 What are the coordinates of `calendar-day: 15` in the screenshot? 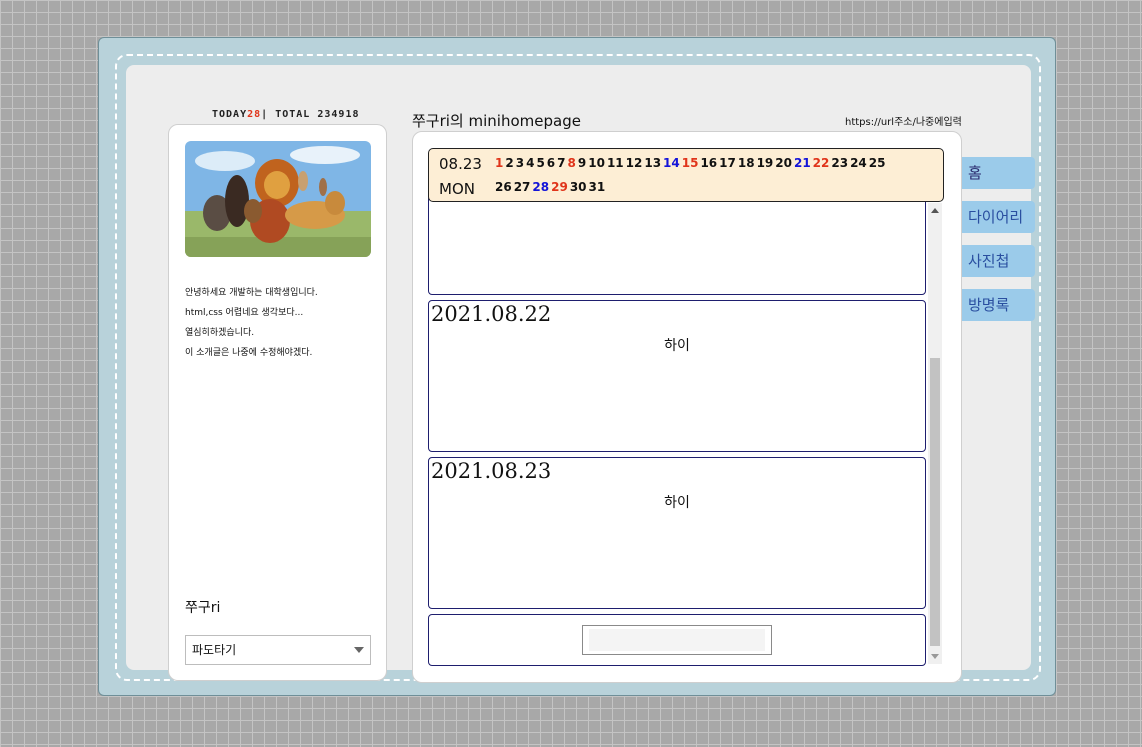 It's located at (690, 163).